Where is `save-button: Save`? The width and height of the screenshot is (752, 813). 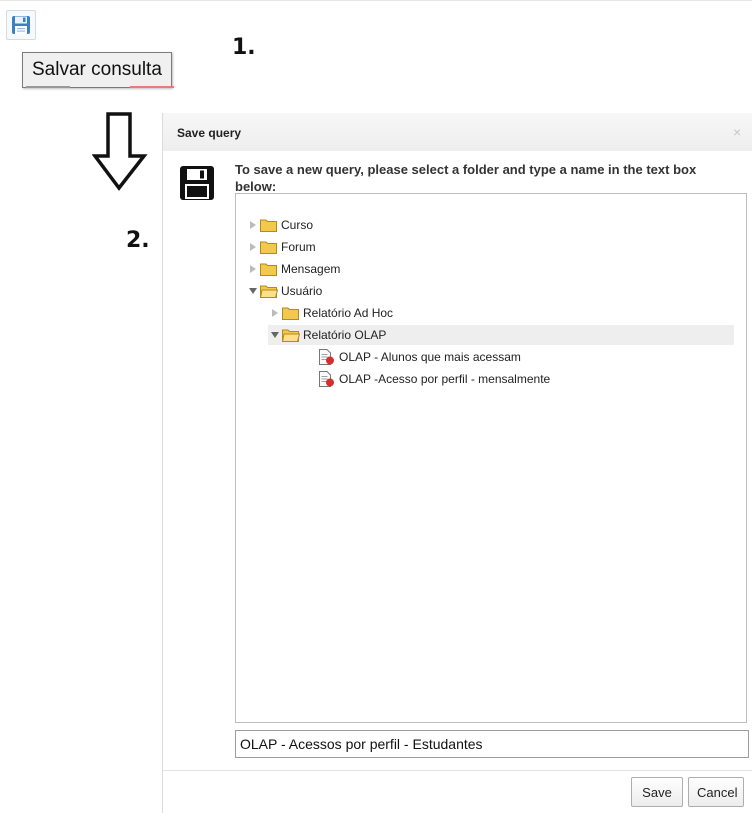
save-button: Save is located at coordinates (657, 792).